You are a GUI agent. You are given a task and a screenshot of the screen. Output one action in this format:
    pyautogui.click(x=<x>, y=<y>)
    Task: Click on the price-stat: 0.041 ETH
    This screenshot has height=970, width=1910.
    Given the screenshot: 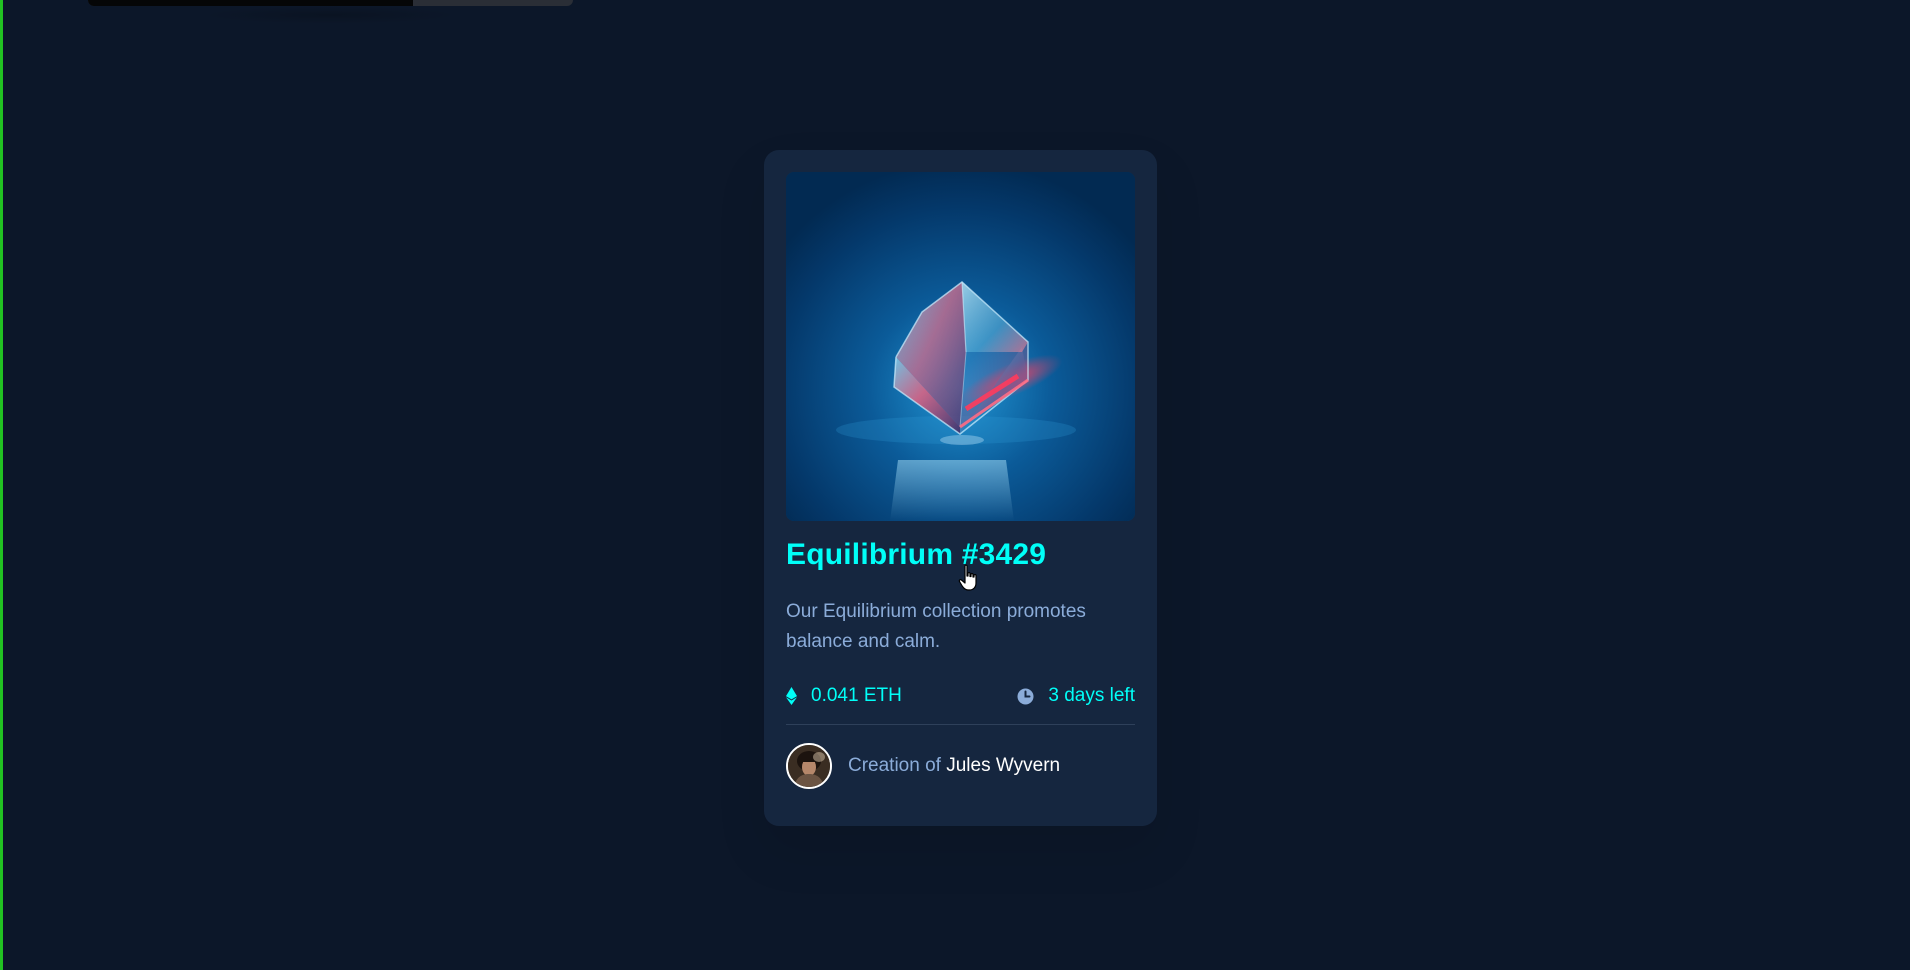 What is the action you would take?
    pyautogui.click(x=844, y=696)
    